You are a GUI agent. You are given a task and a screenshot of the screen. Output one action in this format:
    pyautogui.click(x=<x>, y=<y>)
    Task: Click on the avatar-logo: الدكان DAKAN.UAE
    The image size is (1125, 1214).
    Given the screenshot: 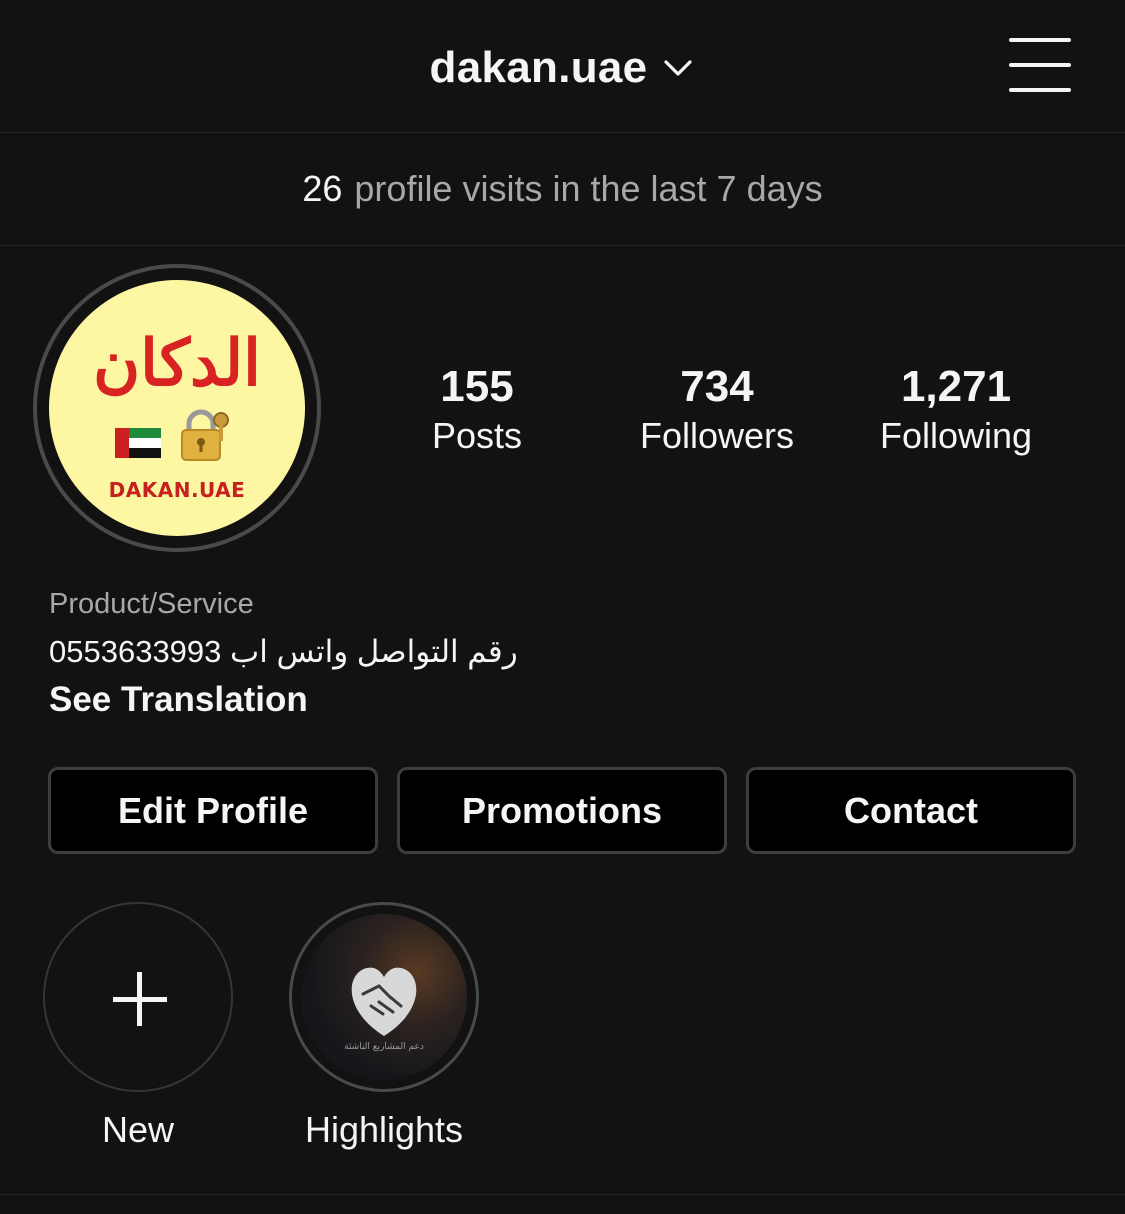 What is the action you would take?
    pyautogui.click(x=177, y=408)
    